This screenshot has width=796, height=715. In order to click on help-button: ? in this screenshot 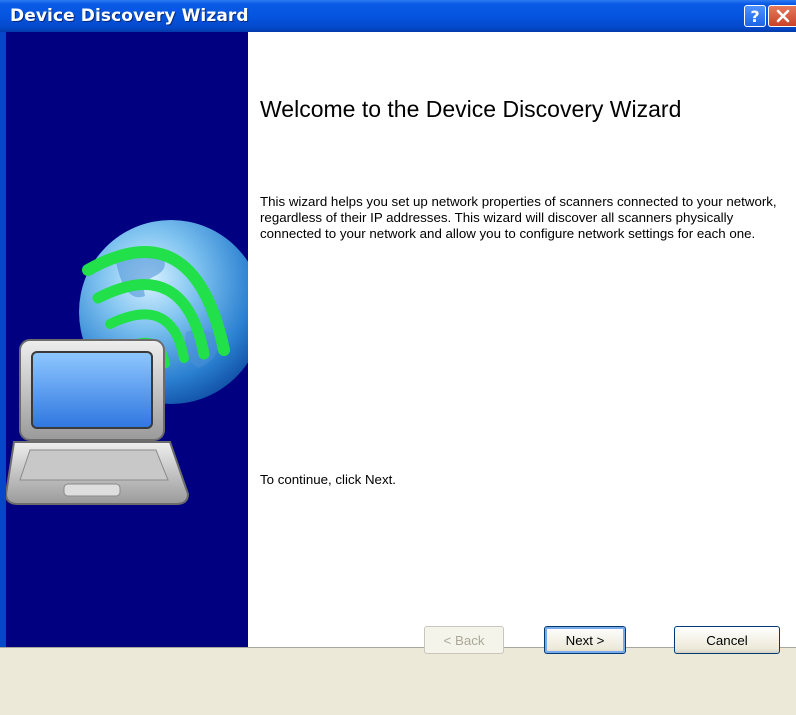, I will do `click(755, 16)`.